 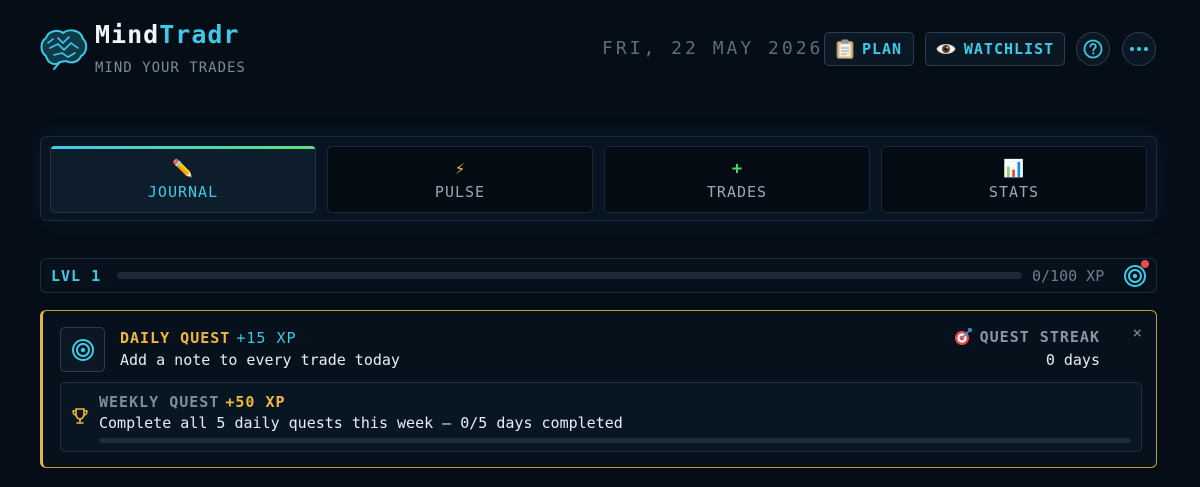 I want to click on dart-target-icon, so click(x=963, y=336).